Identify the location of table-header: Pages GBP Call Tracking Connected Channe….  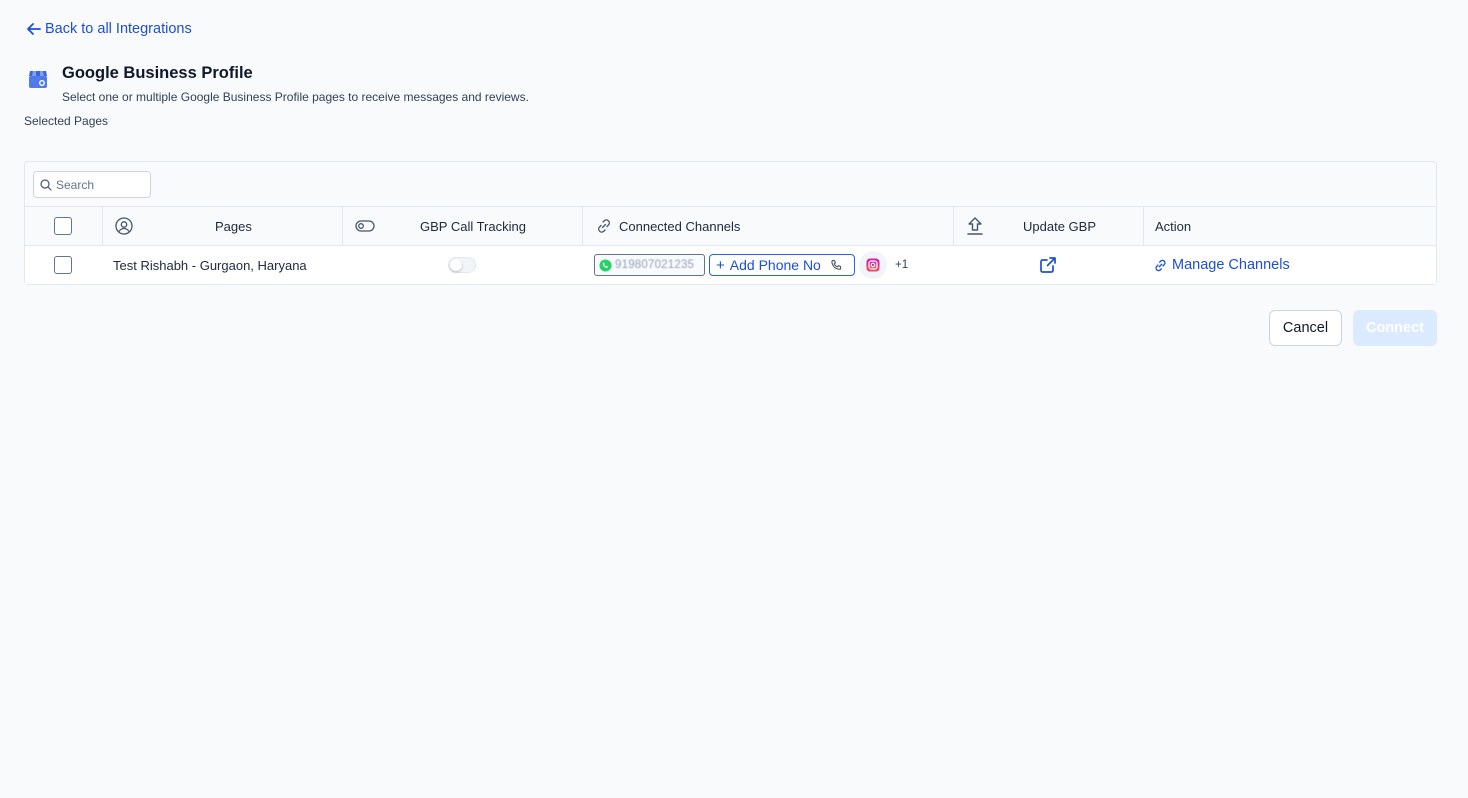
(730, 226).